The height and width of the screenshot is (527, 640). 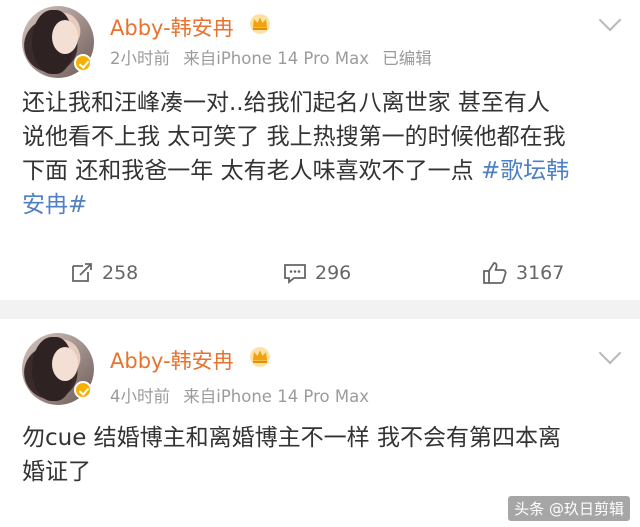 I want to click on comment-count: 296, so click(x=333, y=273).